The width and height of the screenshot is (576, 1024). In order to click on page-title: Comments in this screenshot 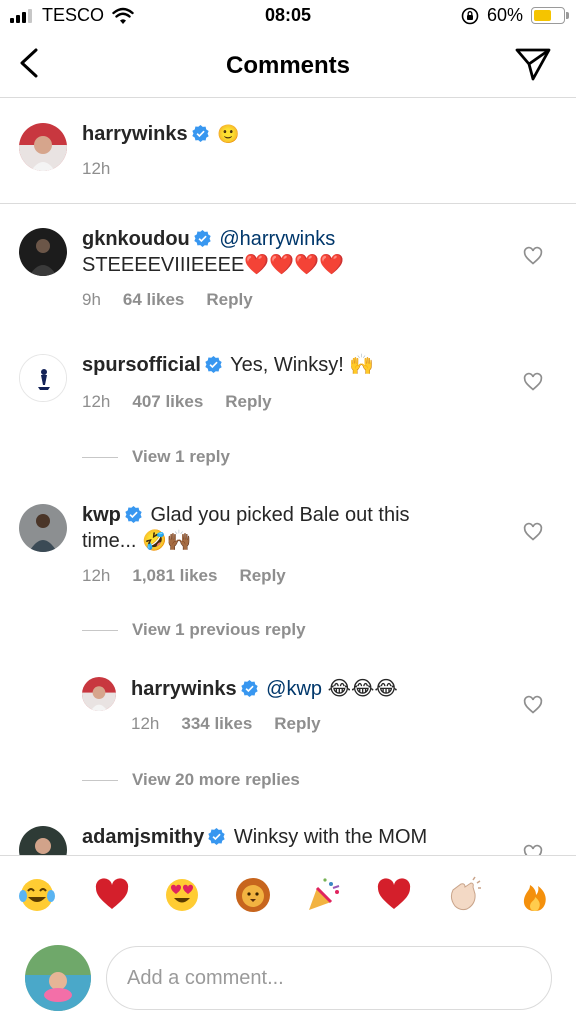, I will do `click(288, 65)`.